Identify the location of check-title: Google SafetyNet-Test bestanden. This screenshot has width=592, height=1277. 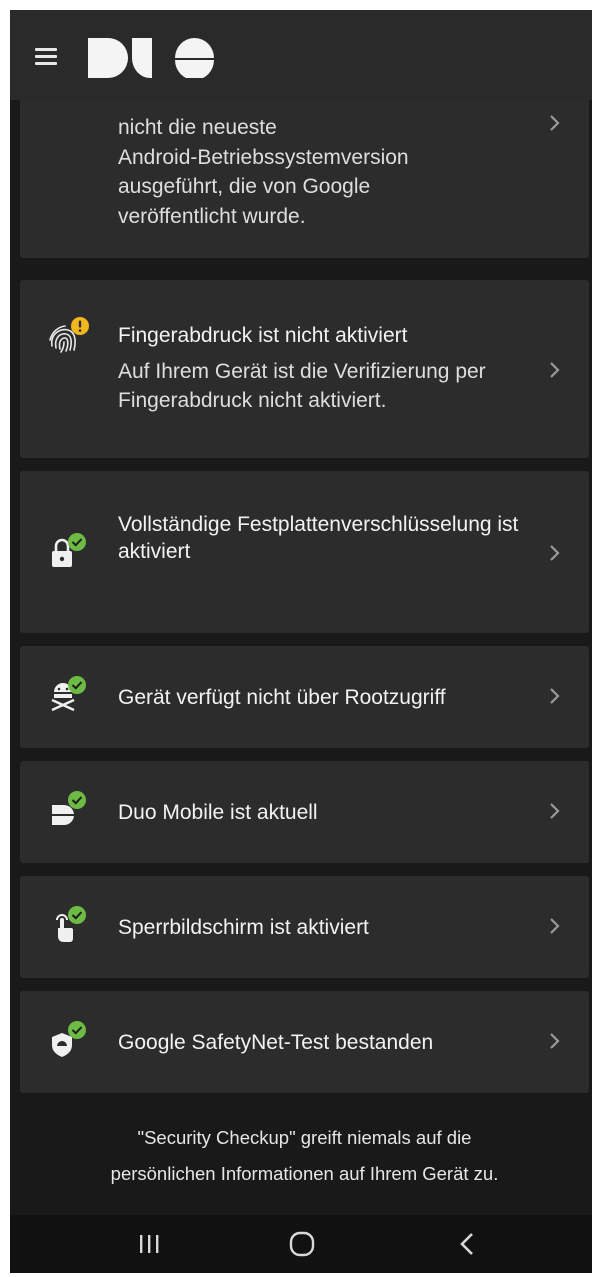
(276, 1042).